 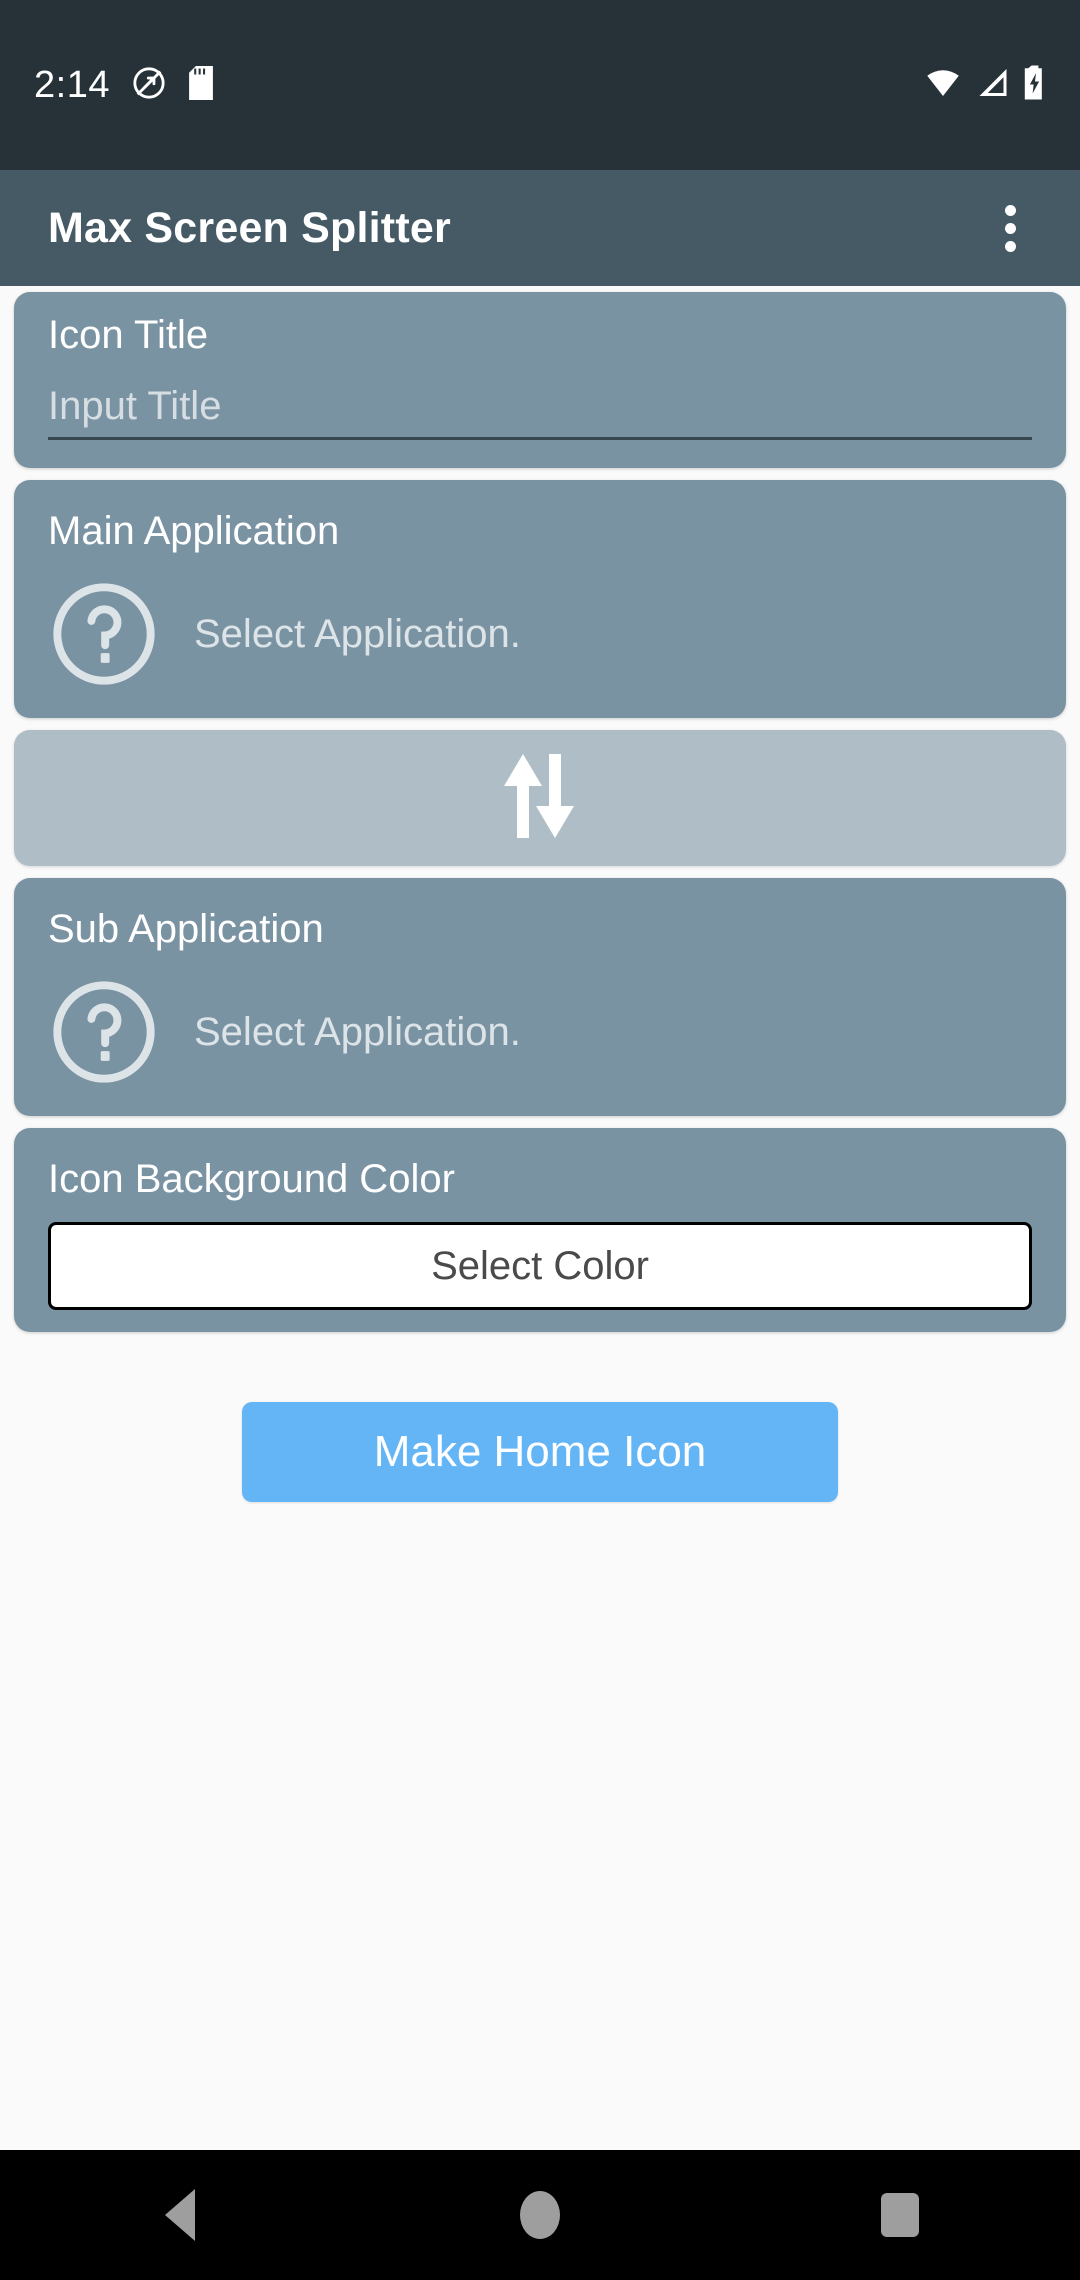 I want to click on sub-application-card: Sub Application Select Application., so click(x=540, y=997).